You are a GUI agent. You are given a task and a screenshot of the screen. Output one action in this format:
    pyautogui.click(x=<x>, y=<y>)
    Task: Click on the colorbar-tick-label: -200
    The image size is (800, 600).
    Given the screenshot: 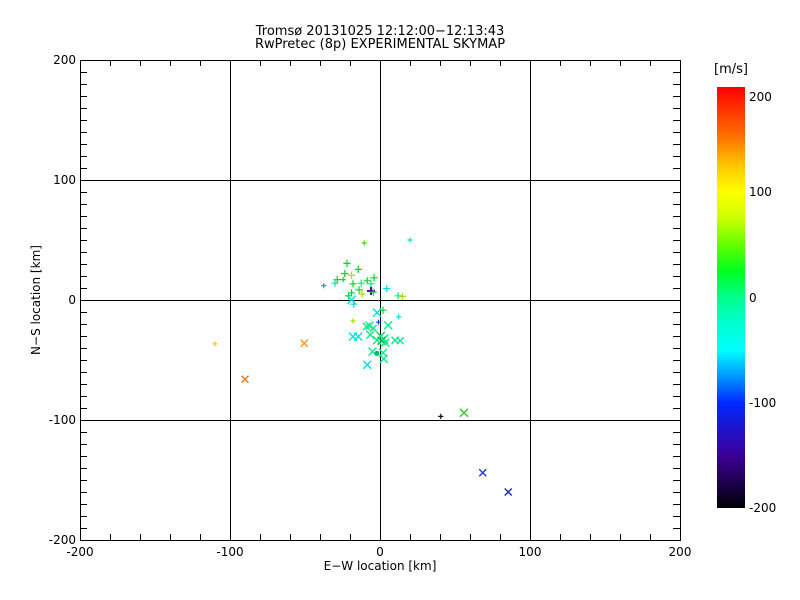 What is the action you would take?
    pyautogui.click(x=763, y=508)
    